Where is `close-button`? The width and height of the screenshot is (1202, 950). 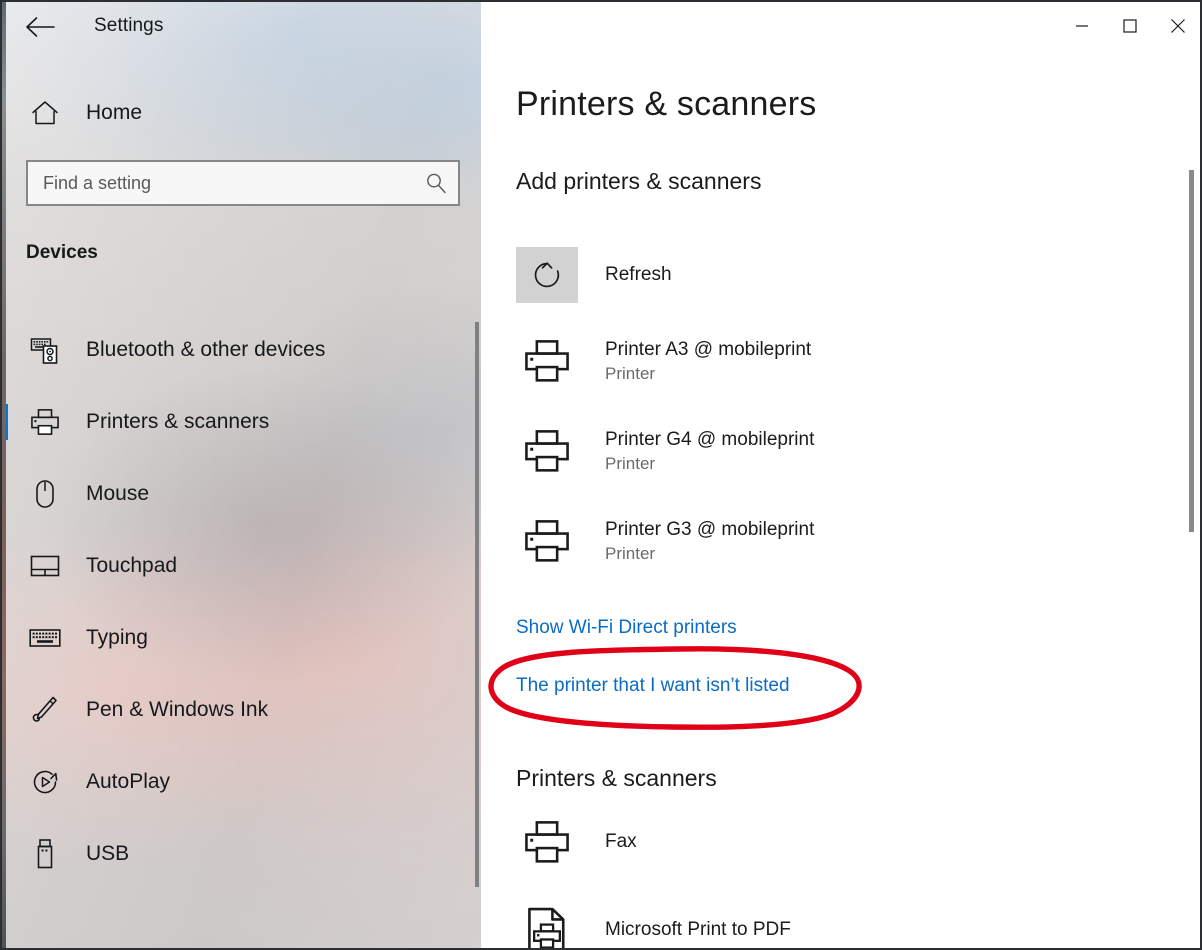 close-button is located at coordinates (1177, 26).